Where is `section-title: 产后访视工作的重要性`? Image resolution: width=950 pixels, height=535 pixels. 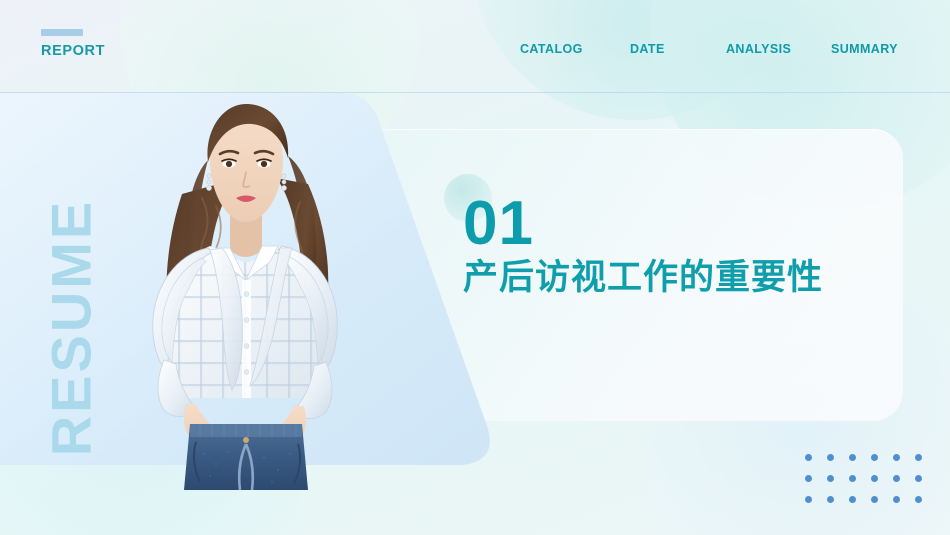 section-title: 产后访视工作的重要性 is located at coordinates (643, 278).